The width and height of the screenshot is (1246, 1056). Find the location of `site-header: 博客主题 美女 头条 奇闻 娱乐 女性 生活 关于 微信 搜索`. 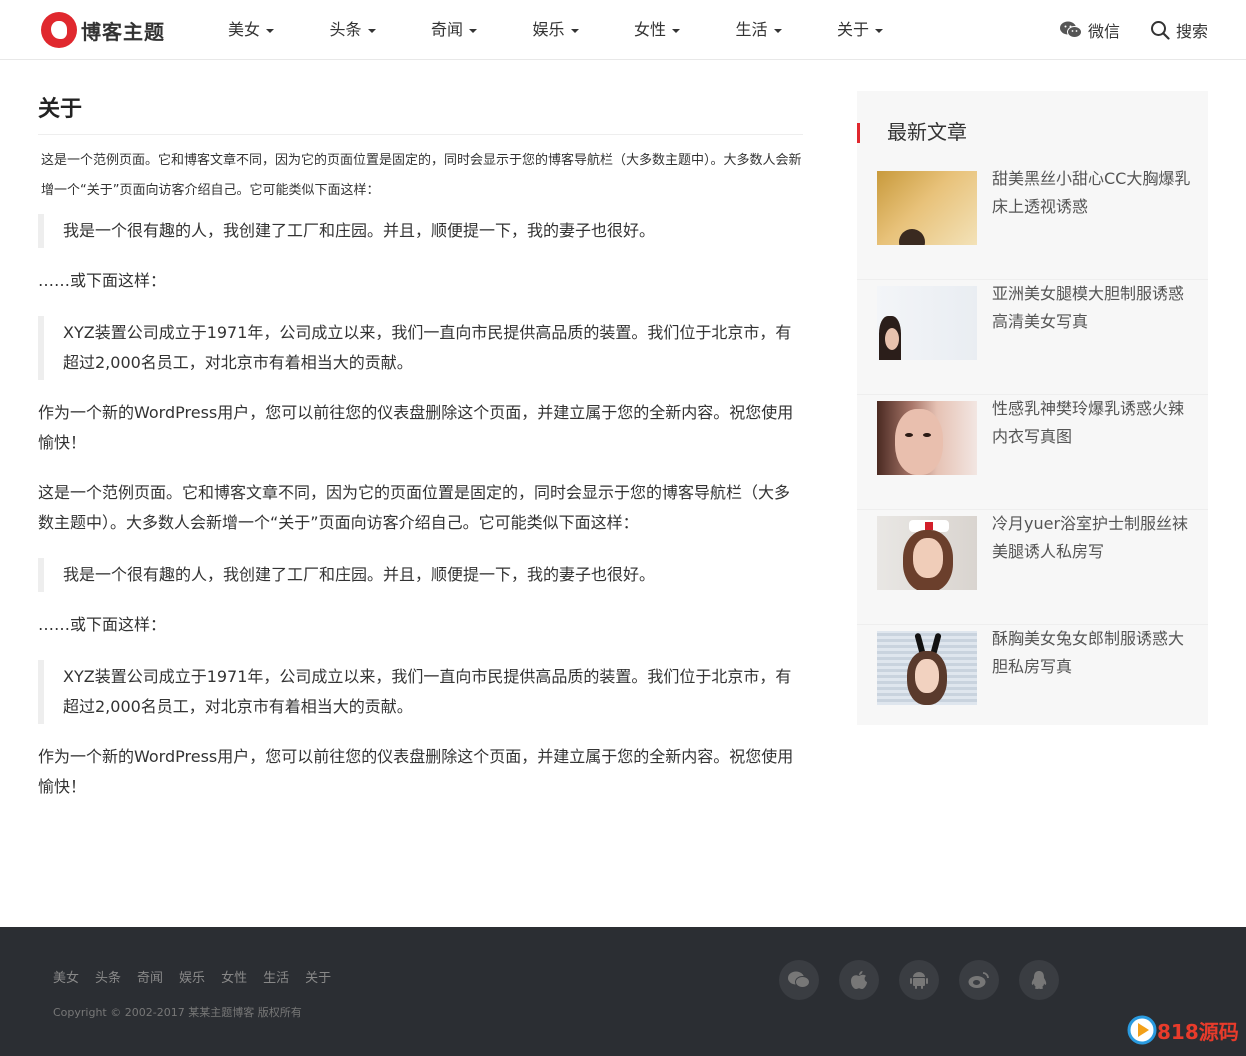

site-header: 博客主题 美女 头条 奇闻 娱乐 女性 生活 关于 微信 搜索 is located at coordinates (623, 30).